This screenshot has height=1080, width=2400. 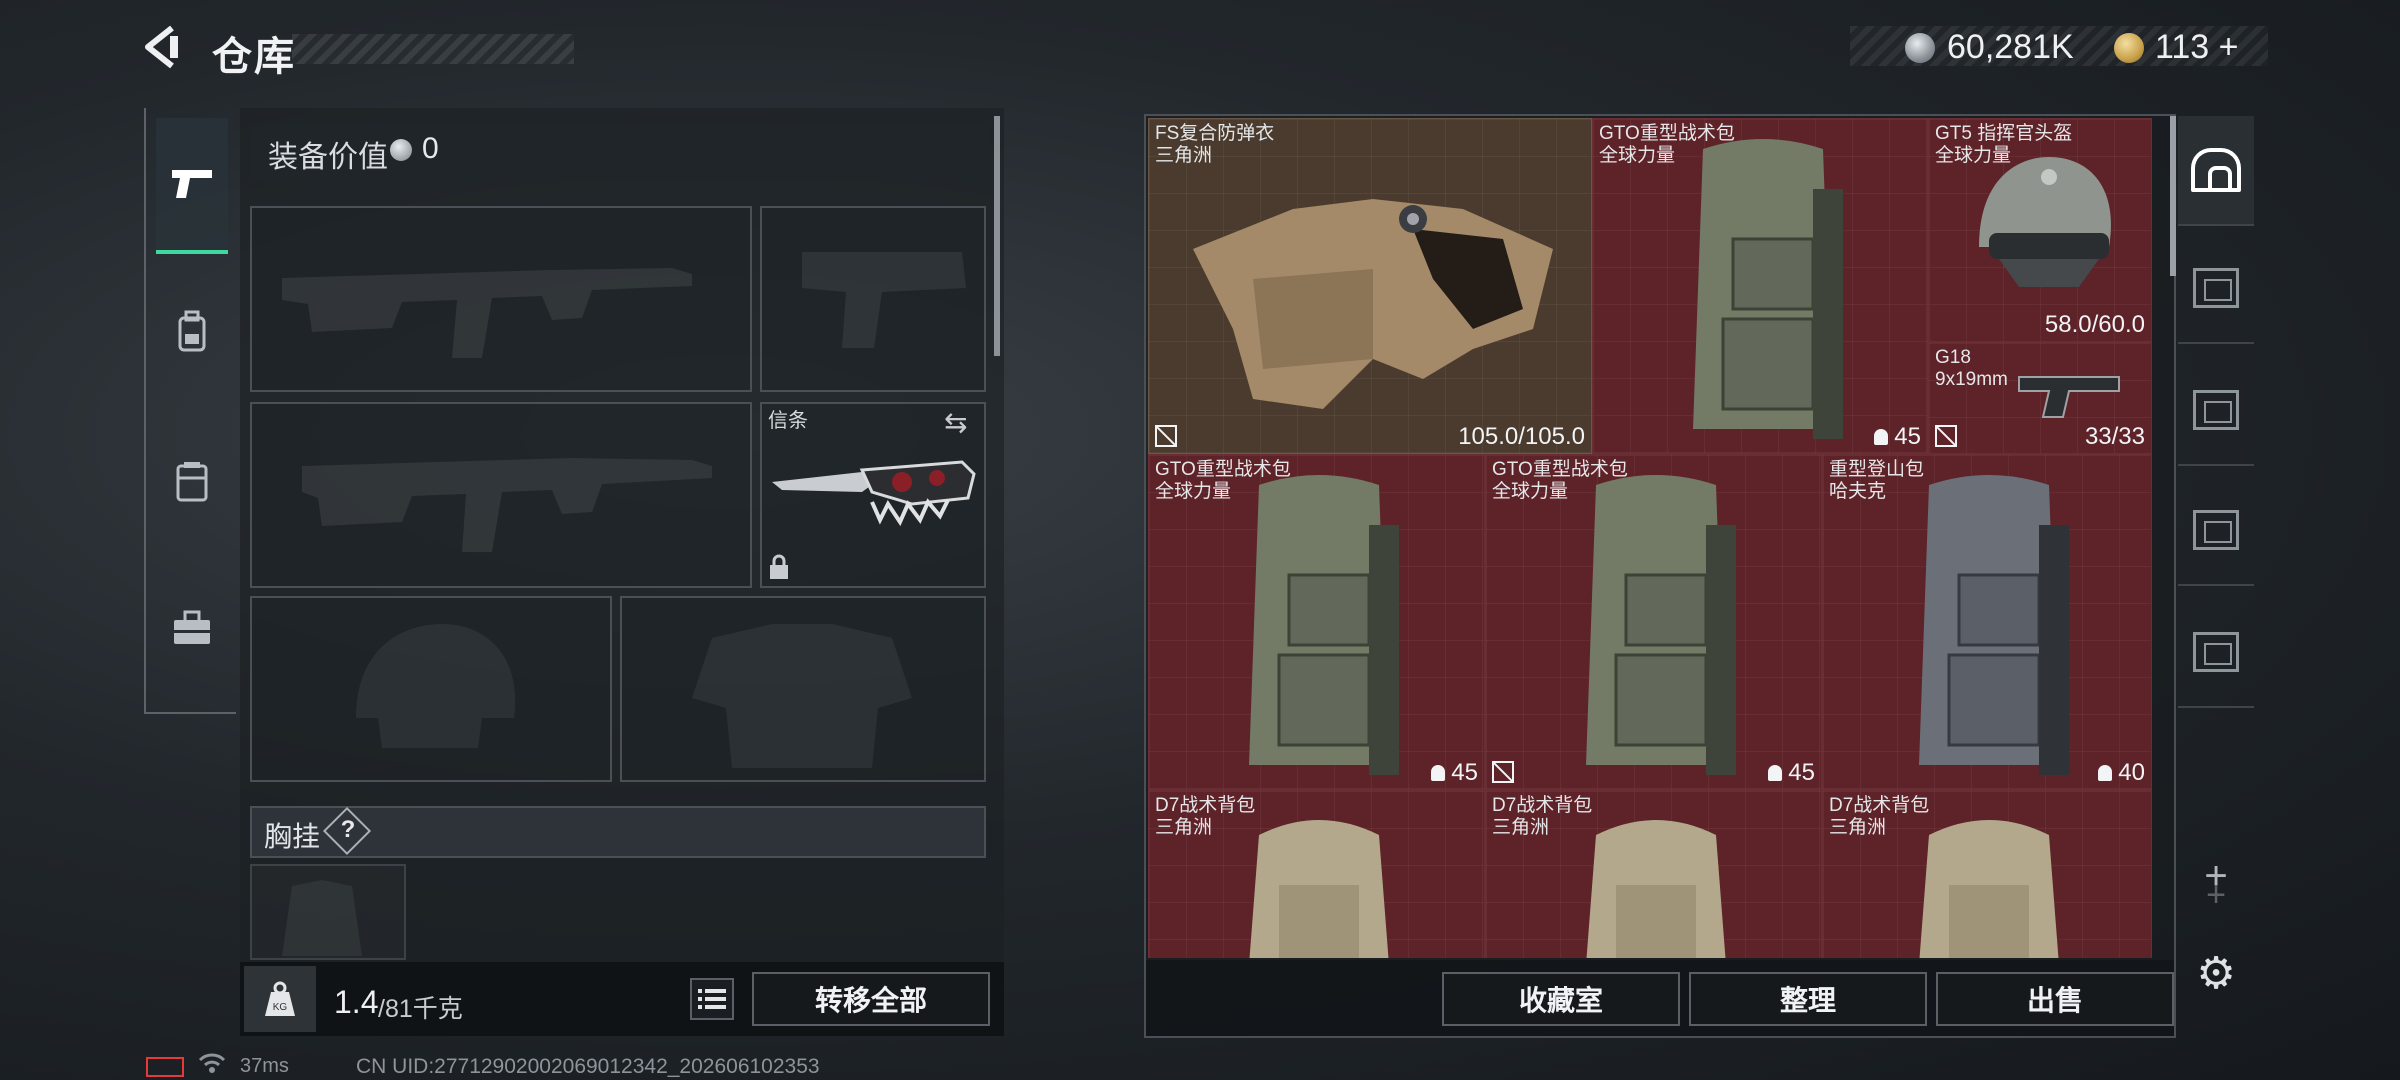 I want to click on wifi-icon, so click(x=212, y=1066).